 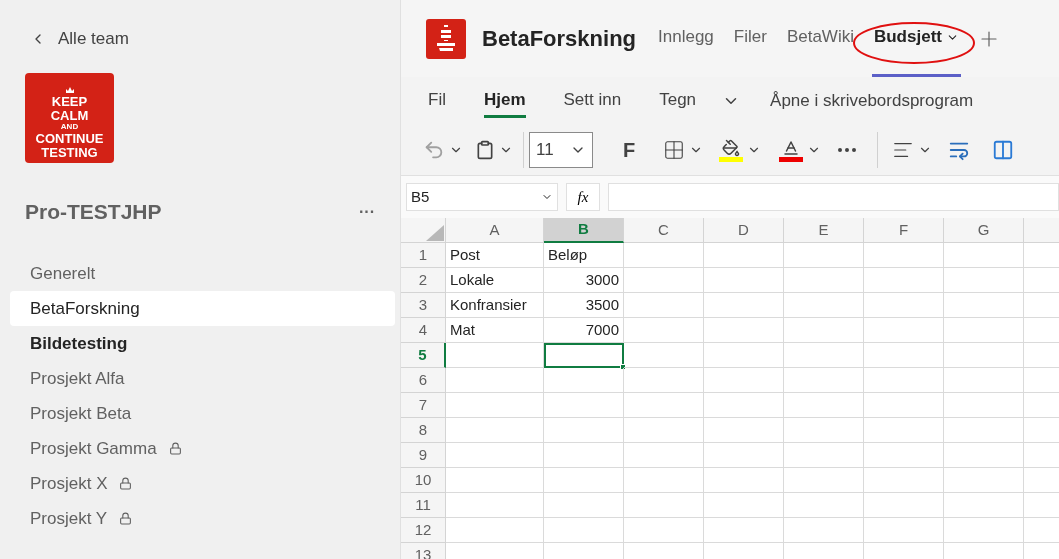 I want to click on merge-icon, so click(x=1003, y=150).